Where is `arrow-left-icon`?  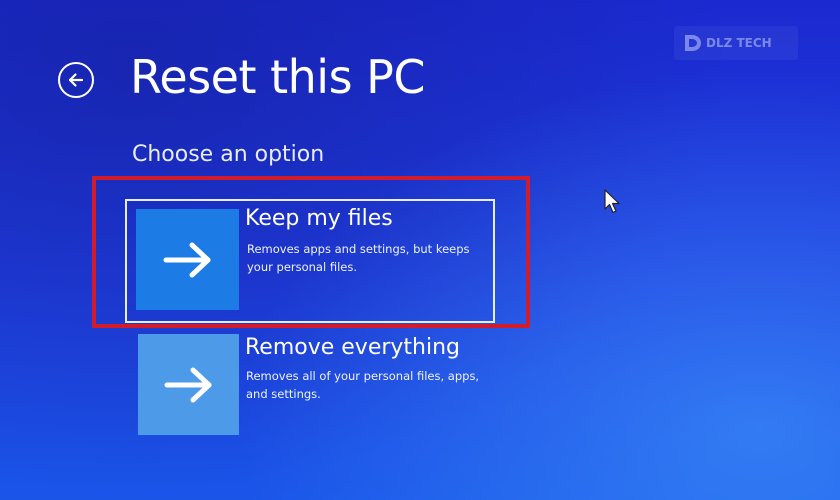
arrow-left-icon is located at coordinates (76, 80).